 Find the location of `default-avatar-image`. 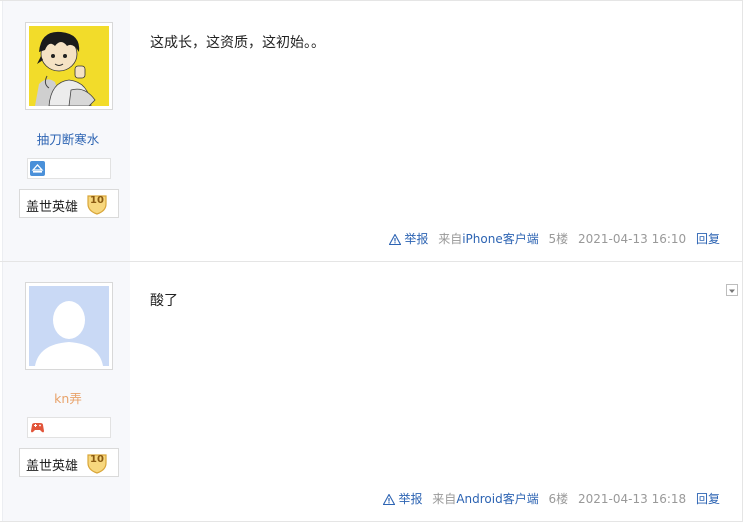

default-avatar-image is located at coordinates (69, 326).